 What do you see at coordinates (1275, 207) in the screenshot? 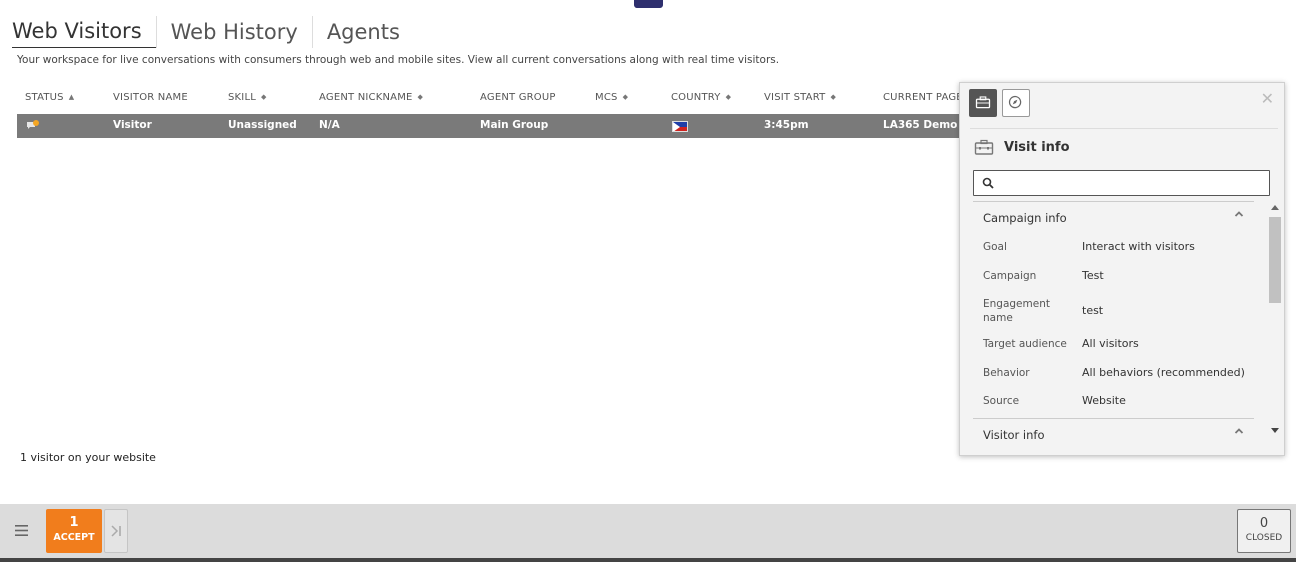
I see `scroll-up-arrow-icon` at bounding box center [1275, 207].